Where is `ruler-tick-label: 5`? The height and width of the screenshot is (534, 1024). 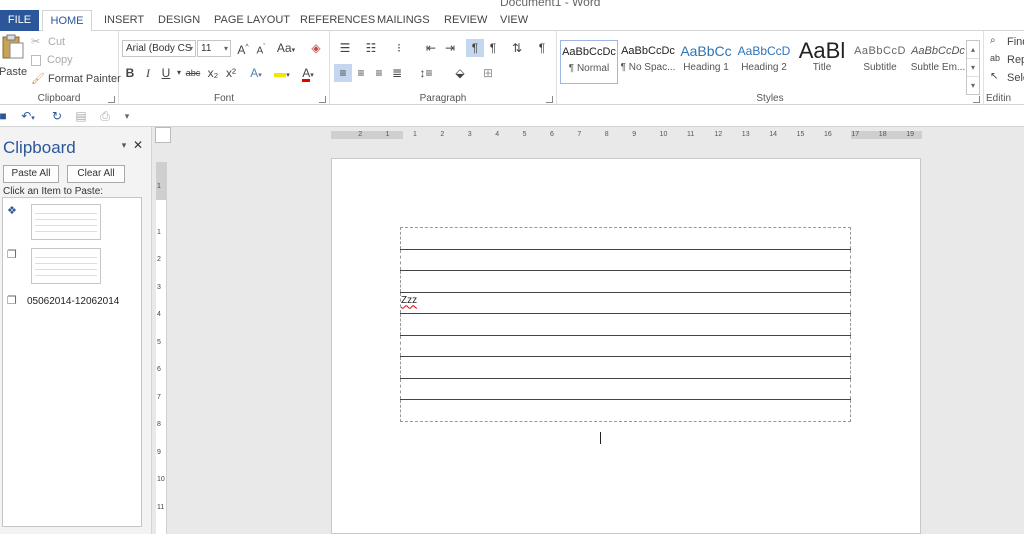 ruler-tick-label: 5 is located at coordinates (524, 134).